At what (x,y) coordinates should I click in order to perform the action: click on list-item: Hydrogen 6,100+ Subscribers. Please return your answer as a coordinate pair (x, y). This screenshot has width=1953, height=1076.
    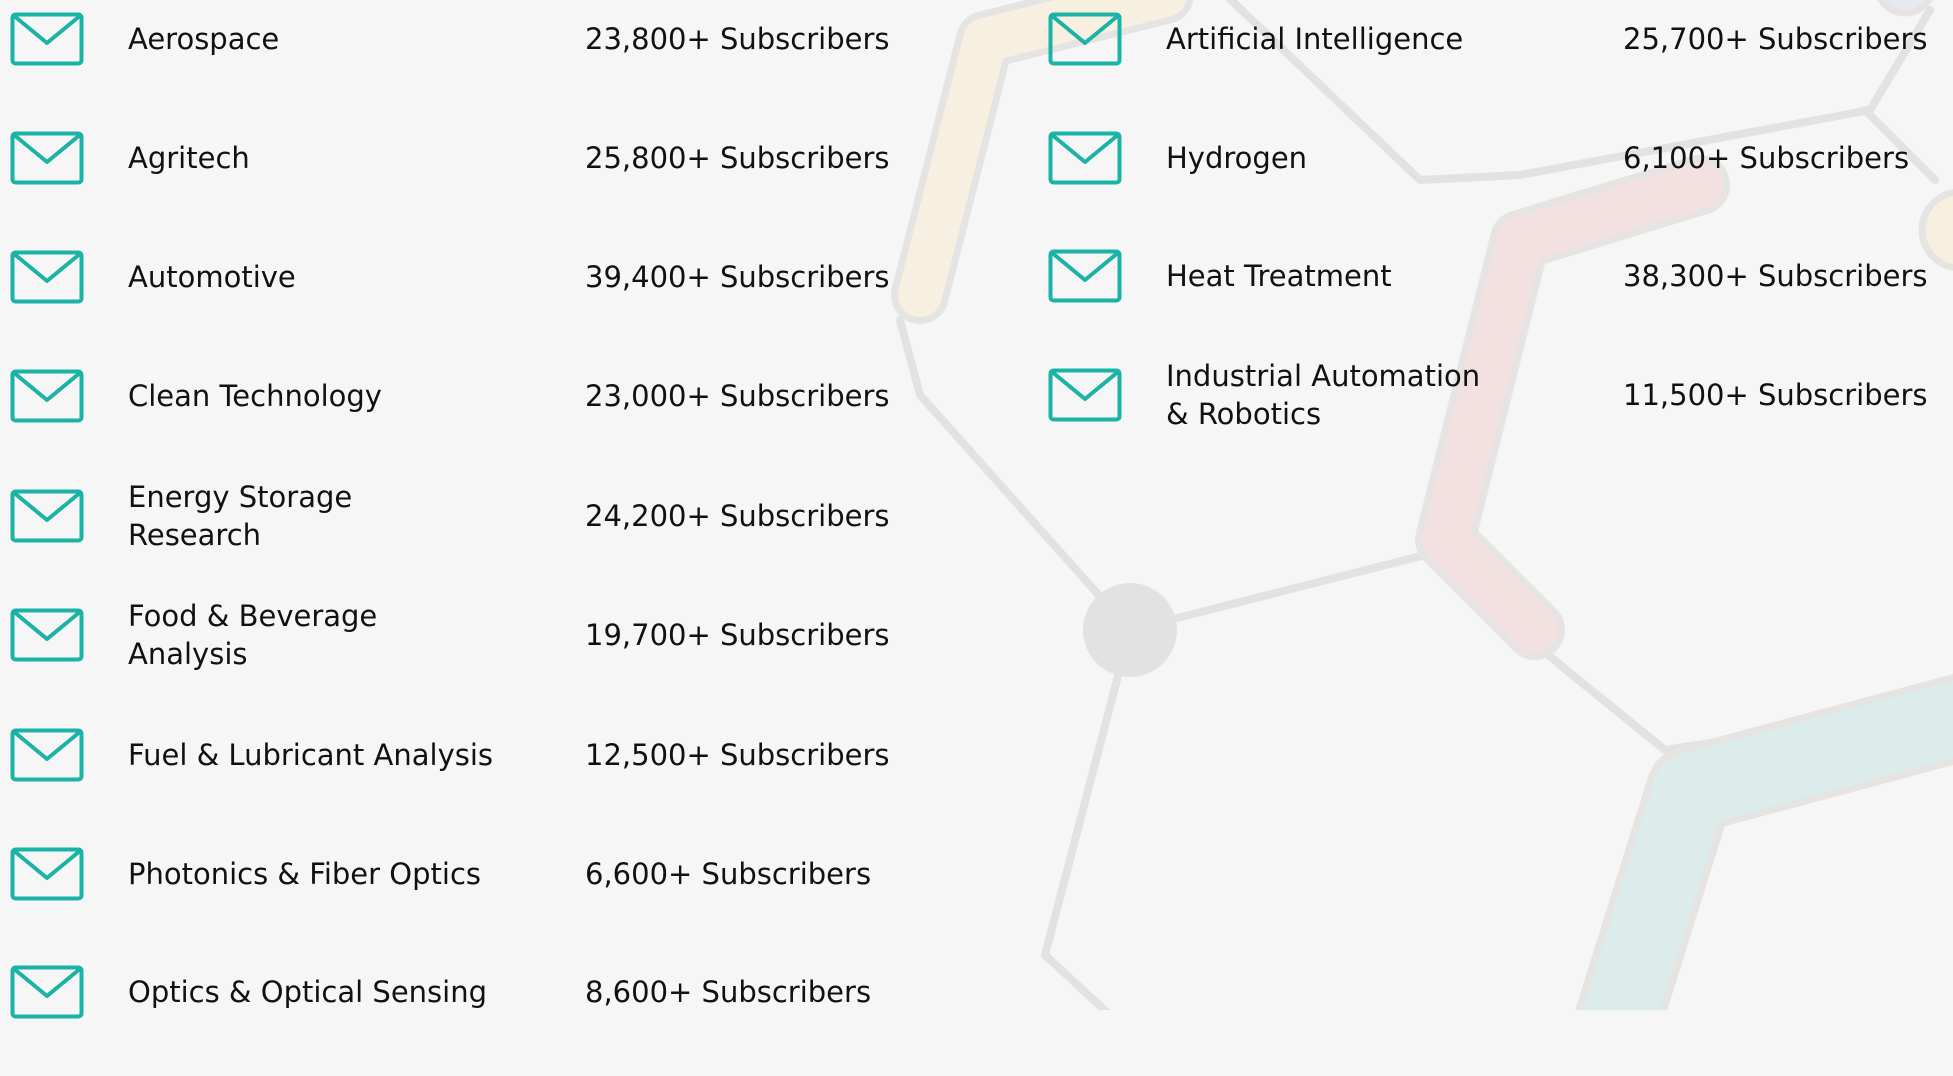
    Looking at the image, I should click on (1495, 182).